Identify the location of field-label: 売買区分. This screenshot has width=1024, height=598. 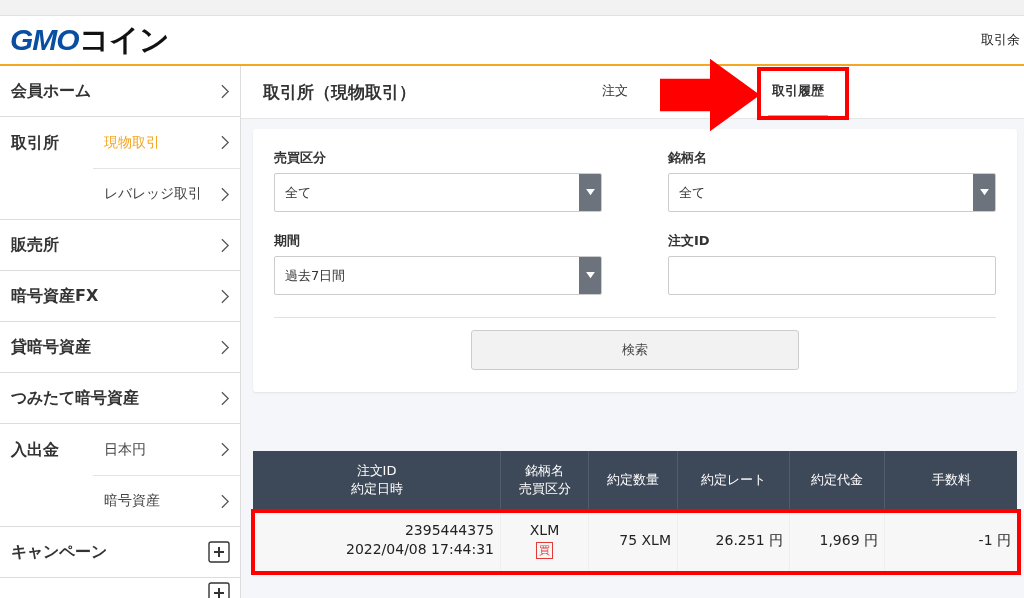
(300, 158).